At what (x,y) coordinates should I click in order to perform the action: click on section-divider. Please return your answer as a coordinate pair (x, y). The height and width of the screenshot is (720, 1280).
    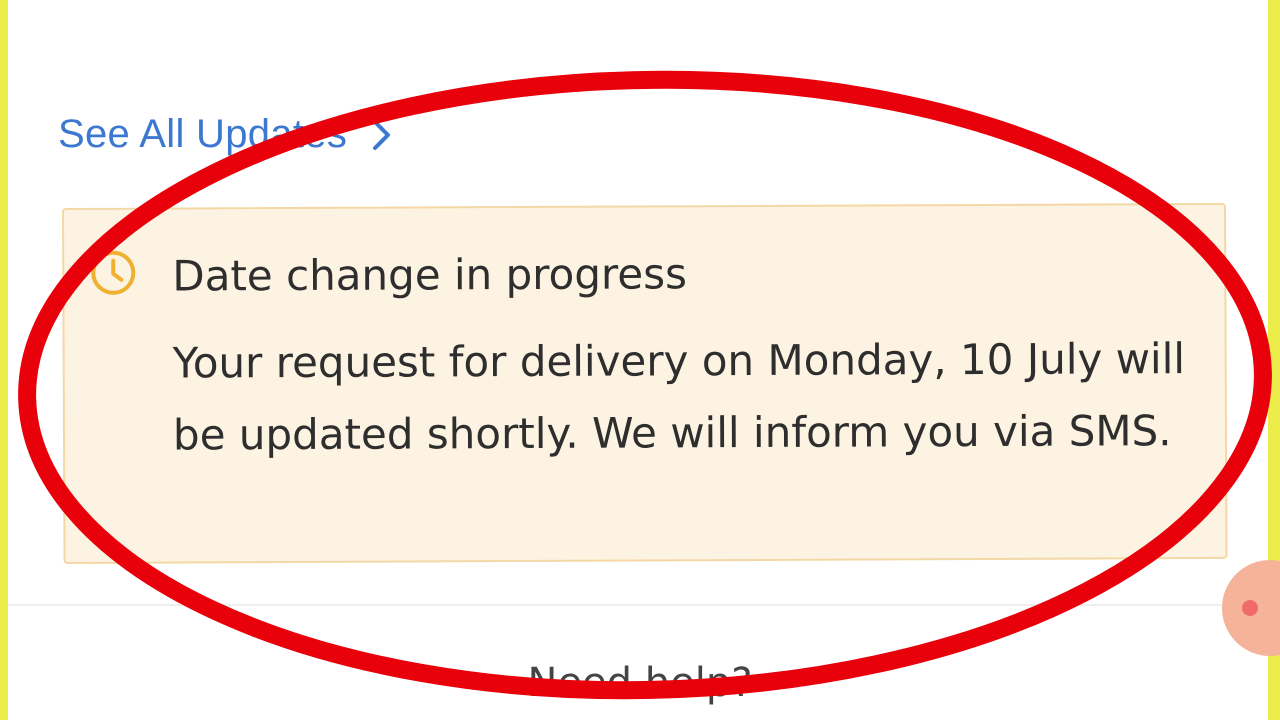
    Looking at the image, I should click on (638, 605).